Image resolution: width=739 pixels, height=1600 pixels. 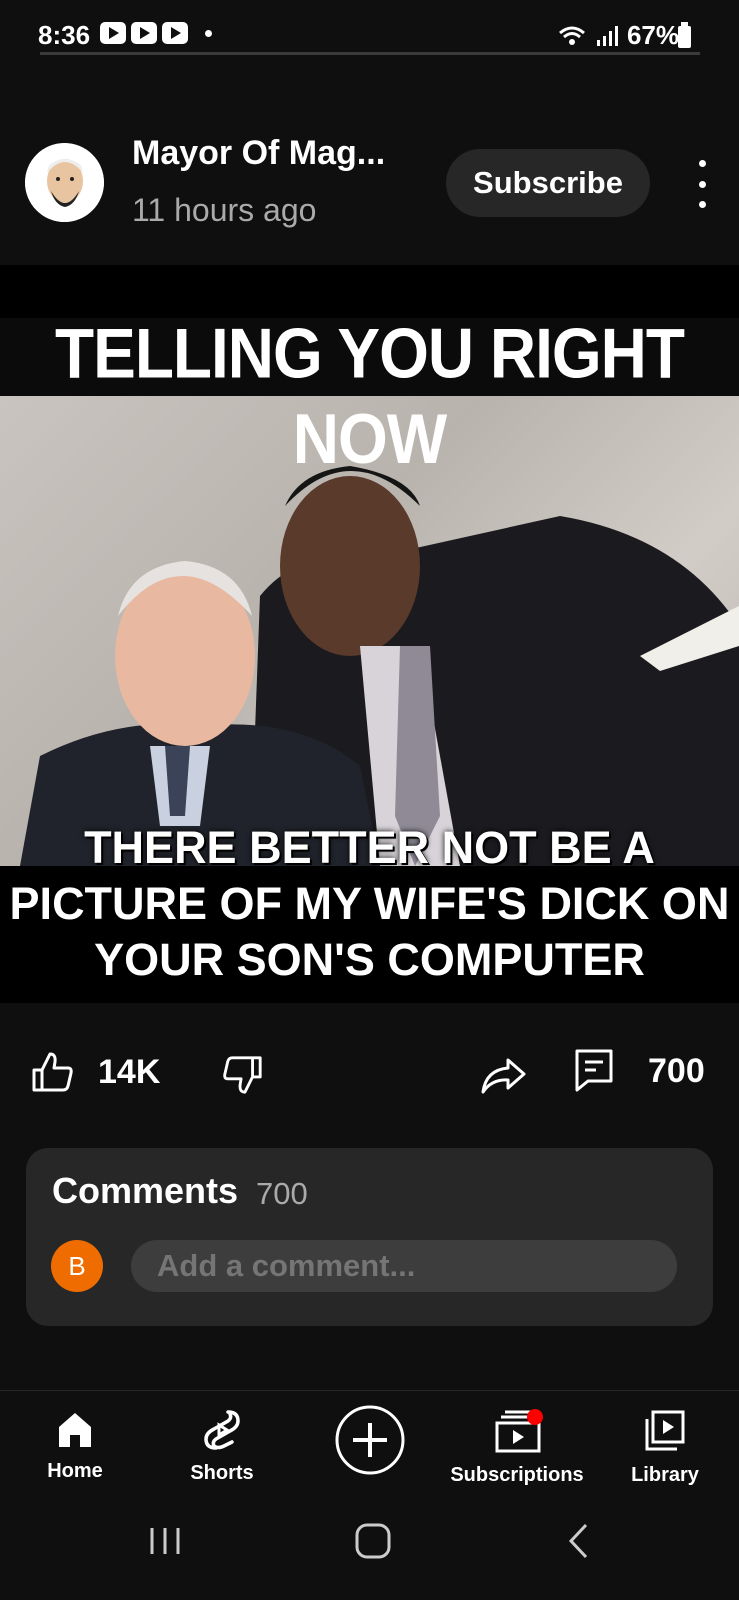 What do you see at coordinates (684, 35) in the screenshot?
I see `battery-icon` at bounding box center [684, 35].